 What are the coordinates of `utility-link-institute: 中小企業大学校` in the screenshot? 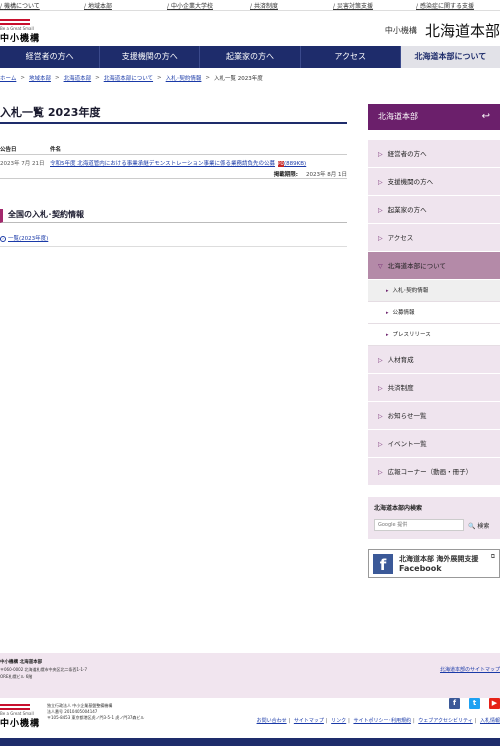 It's located at (190, 5).